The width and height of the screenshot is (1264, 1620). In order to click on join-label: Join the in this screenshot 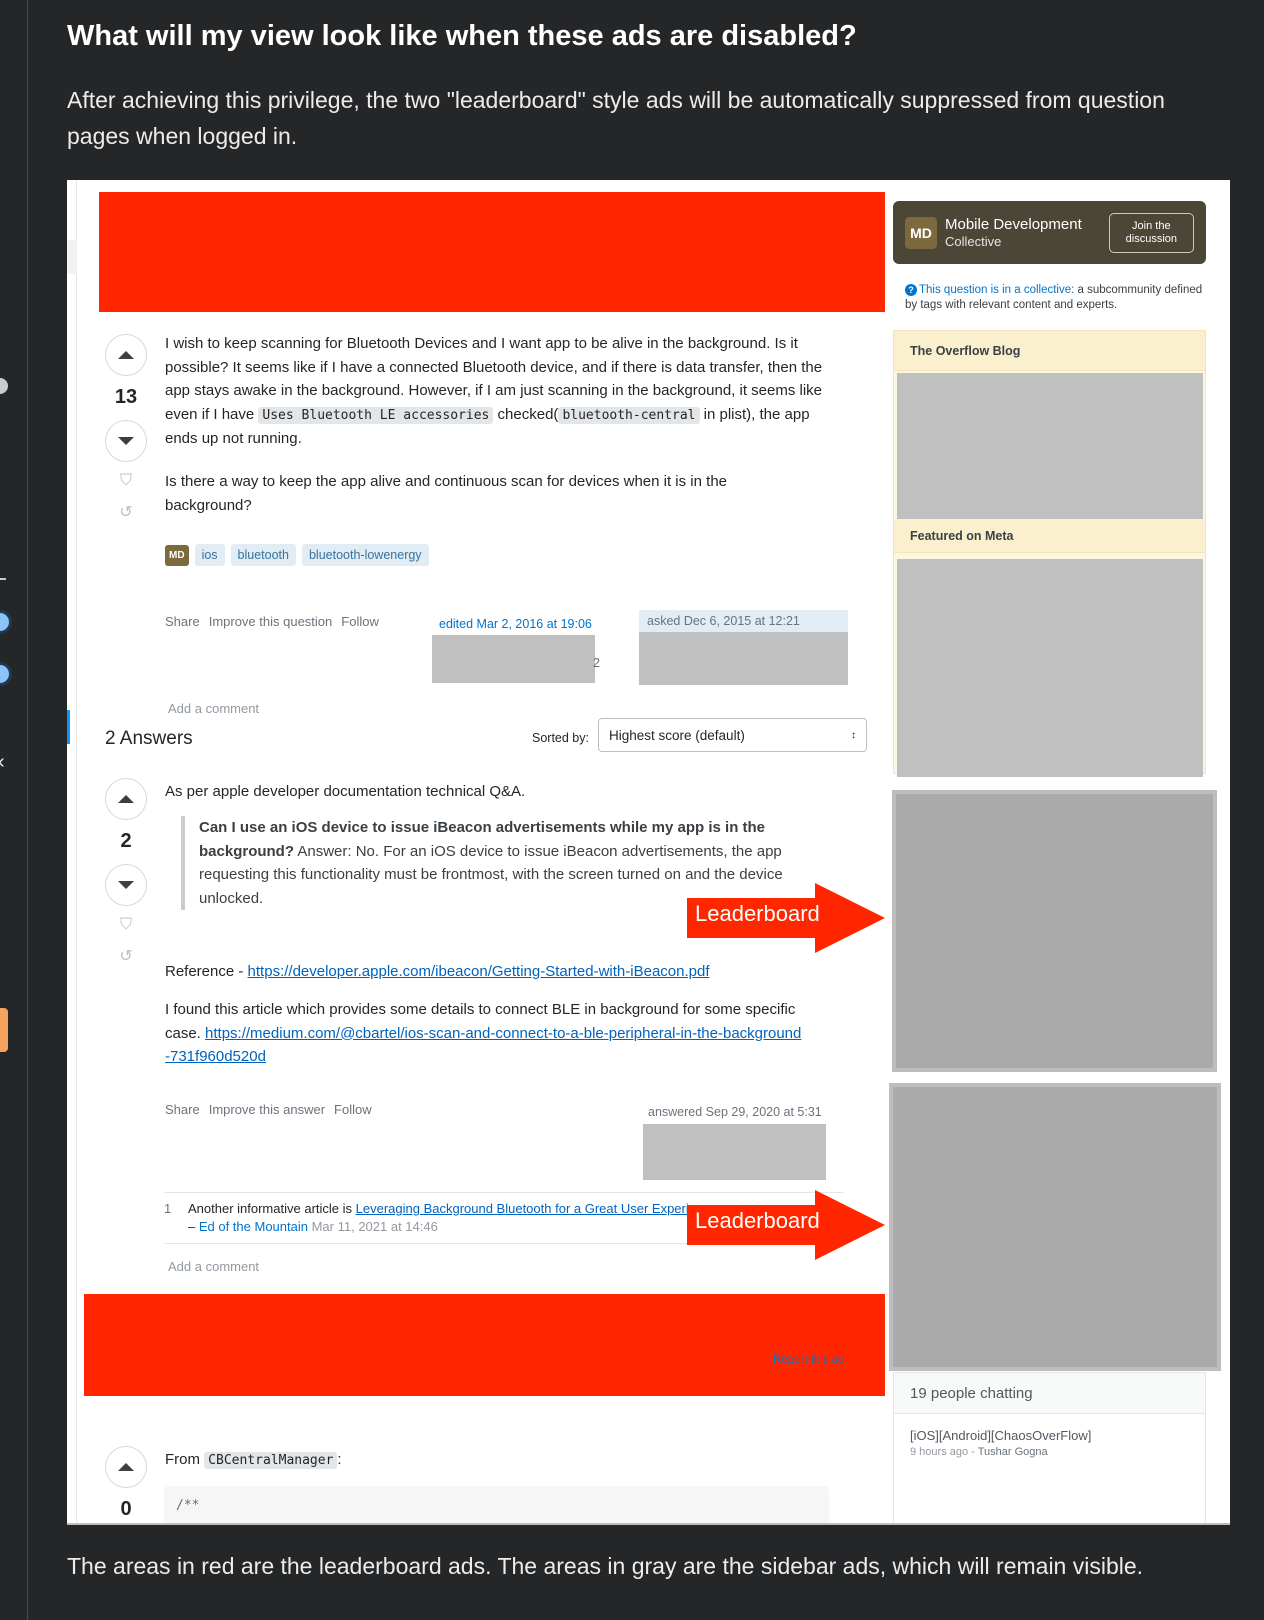, I will do `click(1151, 225)`.